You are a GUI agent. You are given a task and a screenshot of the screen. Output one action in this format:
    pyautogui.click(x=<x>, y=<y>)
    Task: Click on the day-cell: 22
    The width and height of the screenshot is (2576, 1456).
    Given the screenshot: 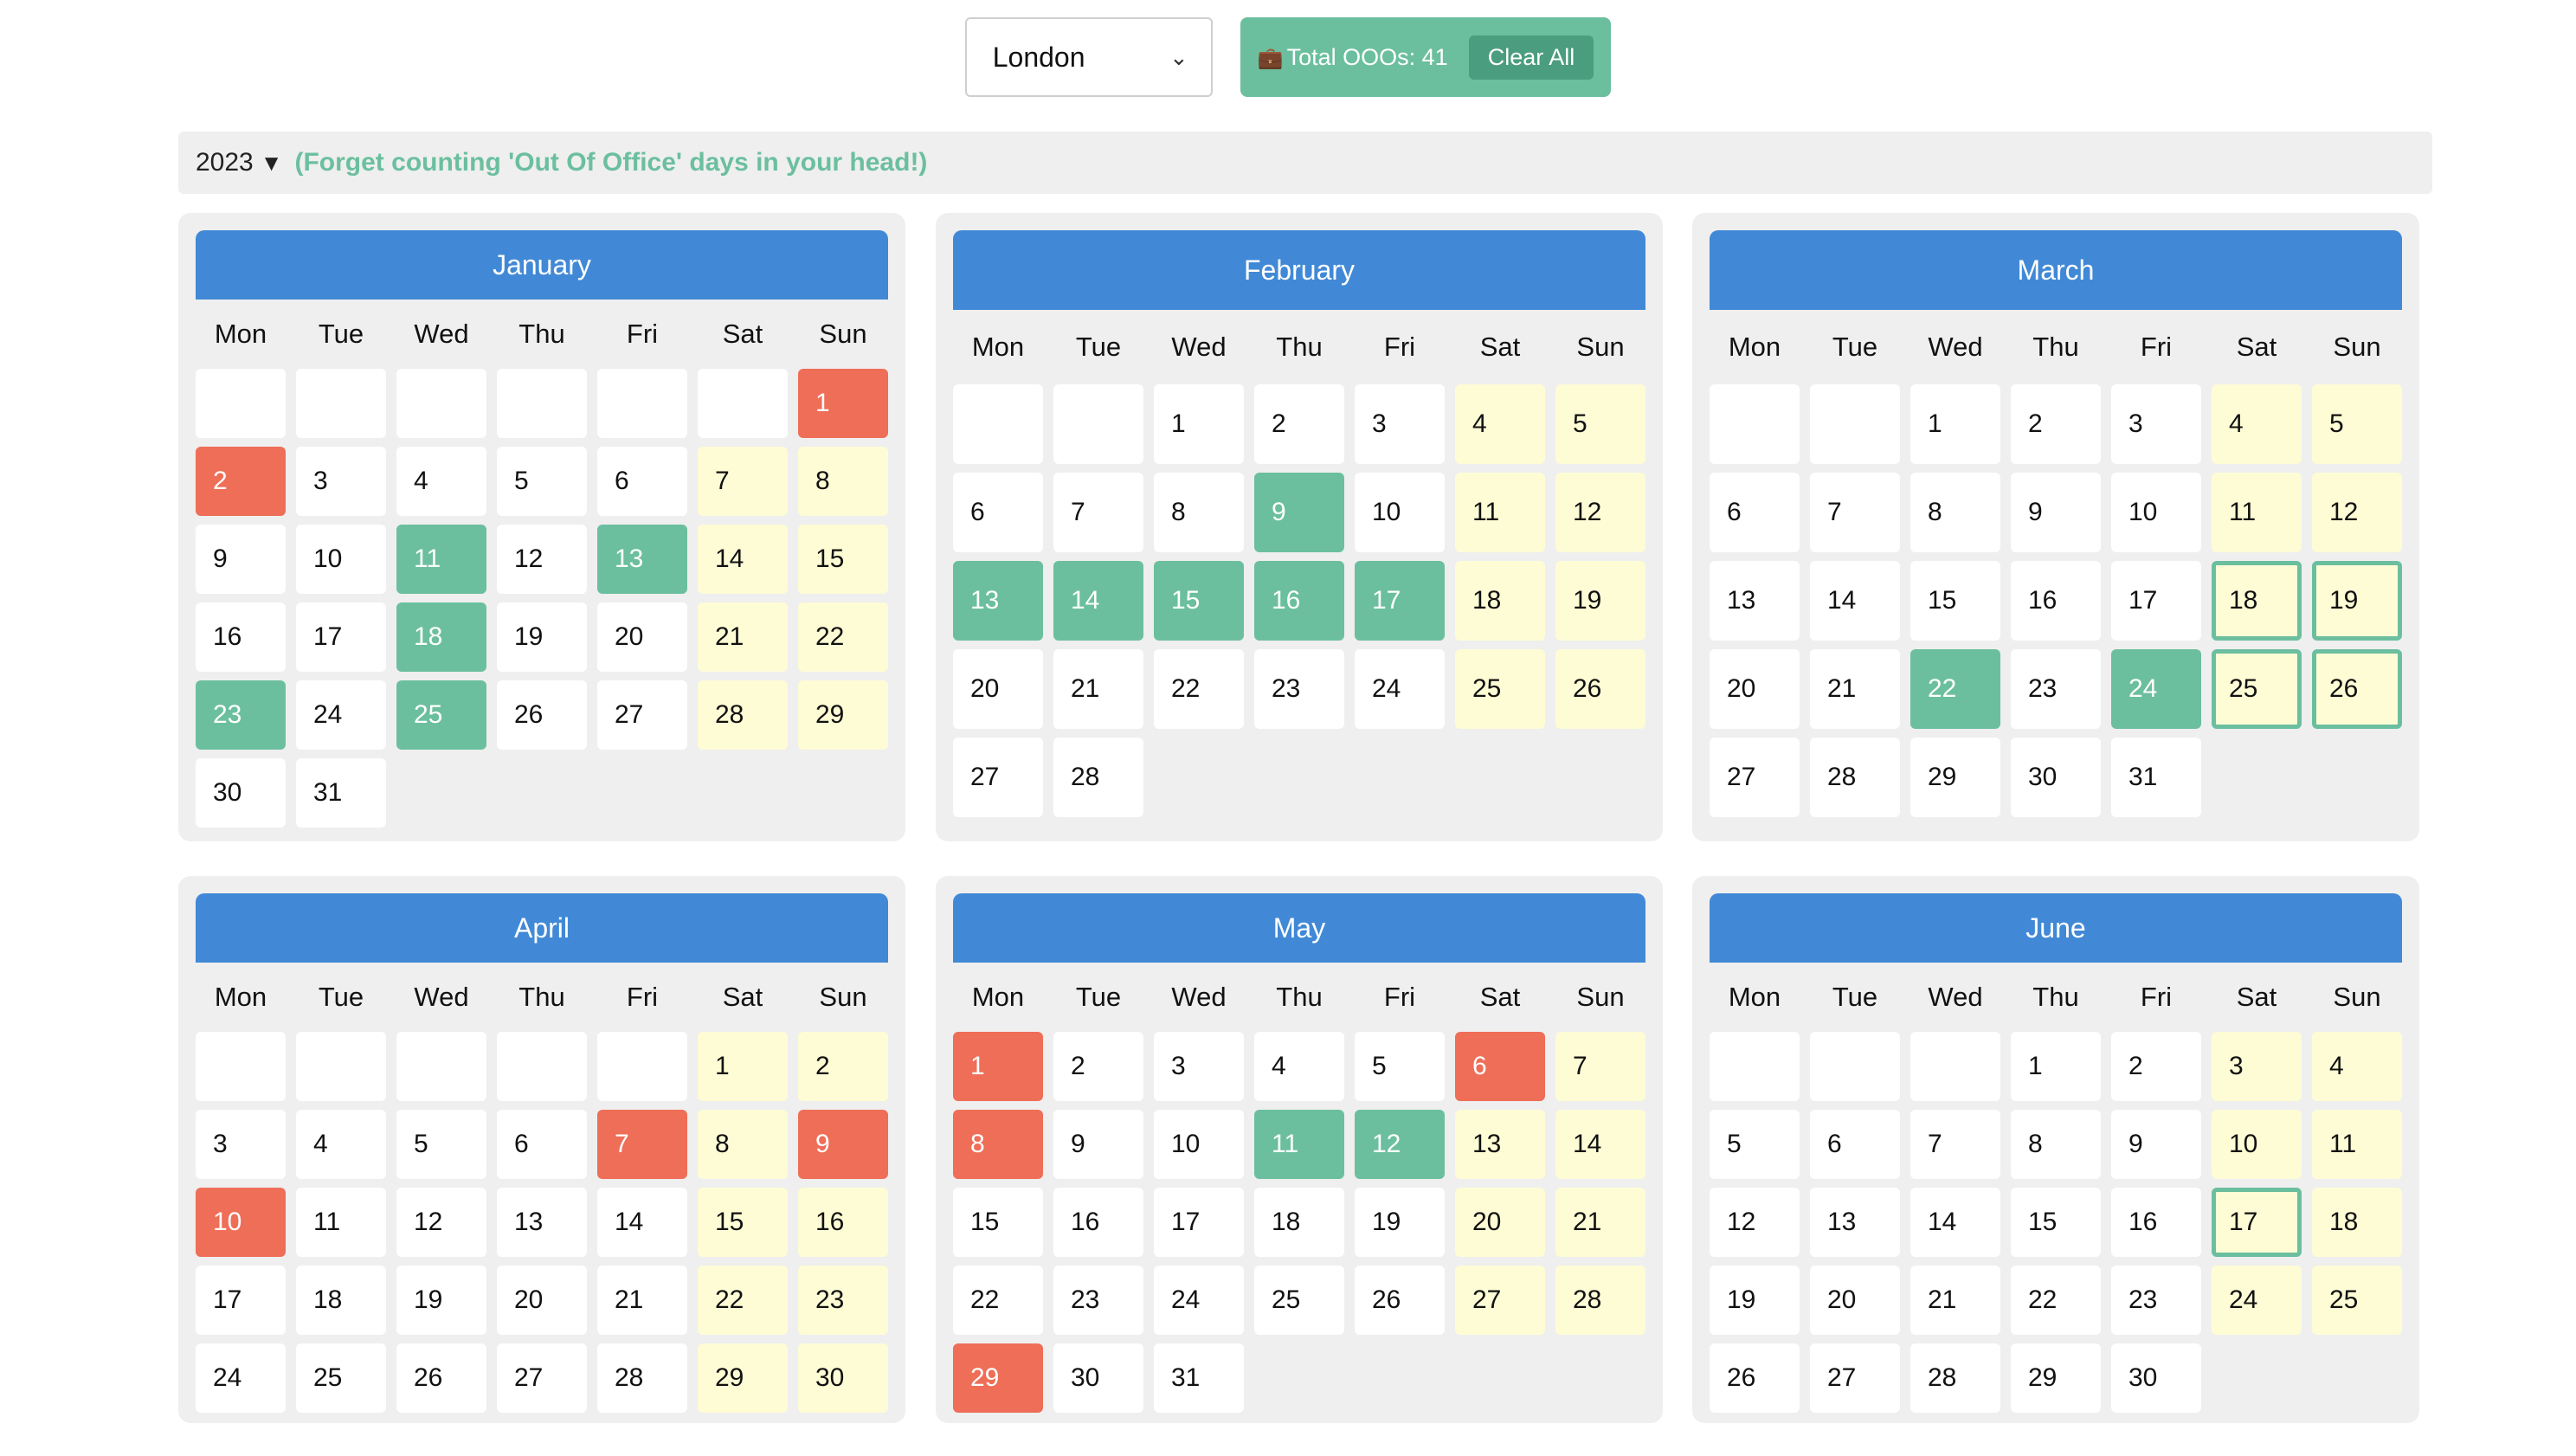 What is the action you would take?
    pyautogui.click(x=998, y=1300)
    